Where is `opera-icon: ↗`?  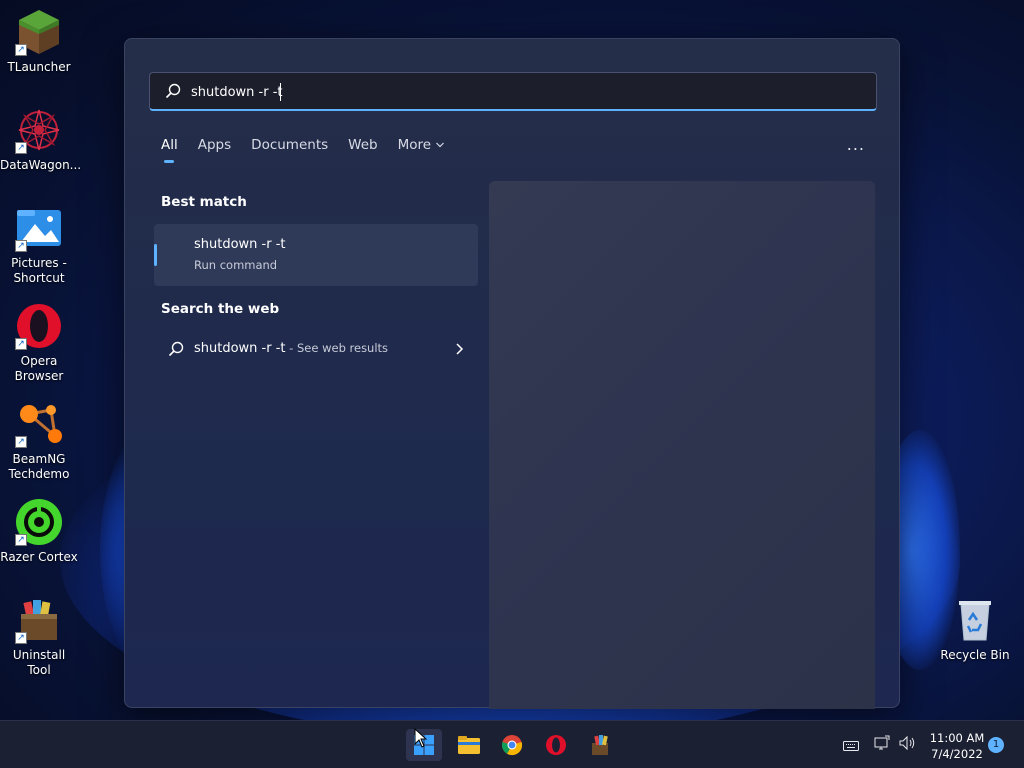
opera-icon: ↗ is located at coordinates (39, 326).